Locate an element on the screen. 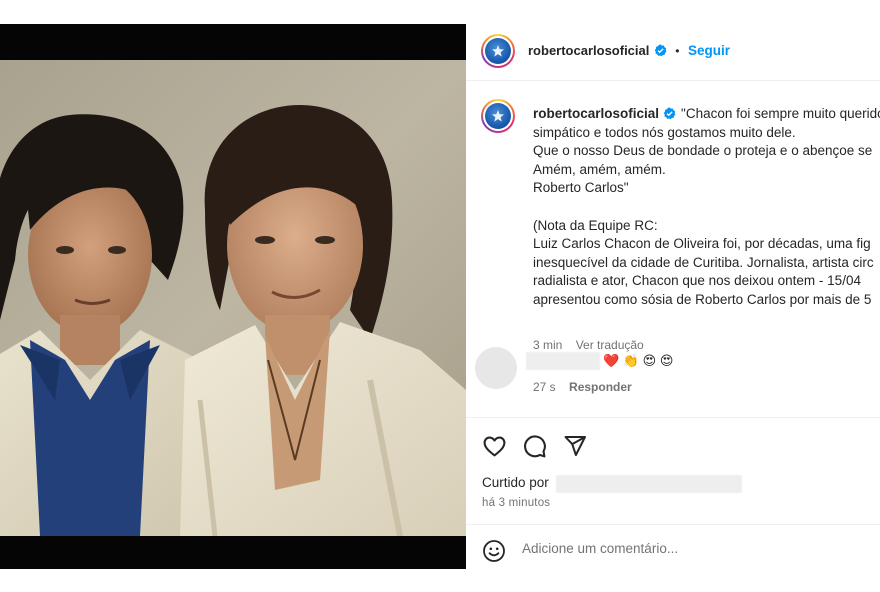  post-actions is located at coordinates (673, 452).